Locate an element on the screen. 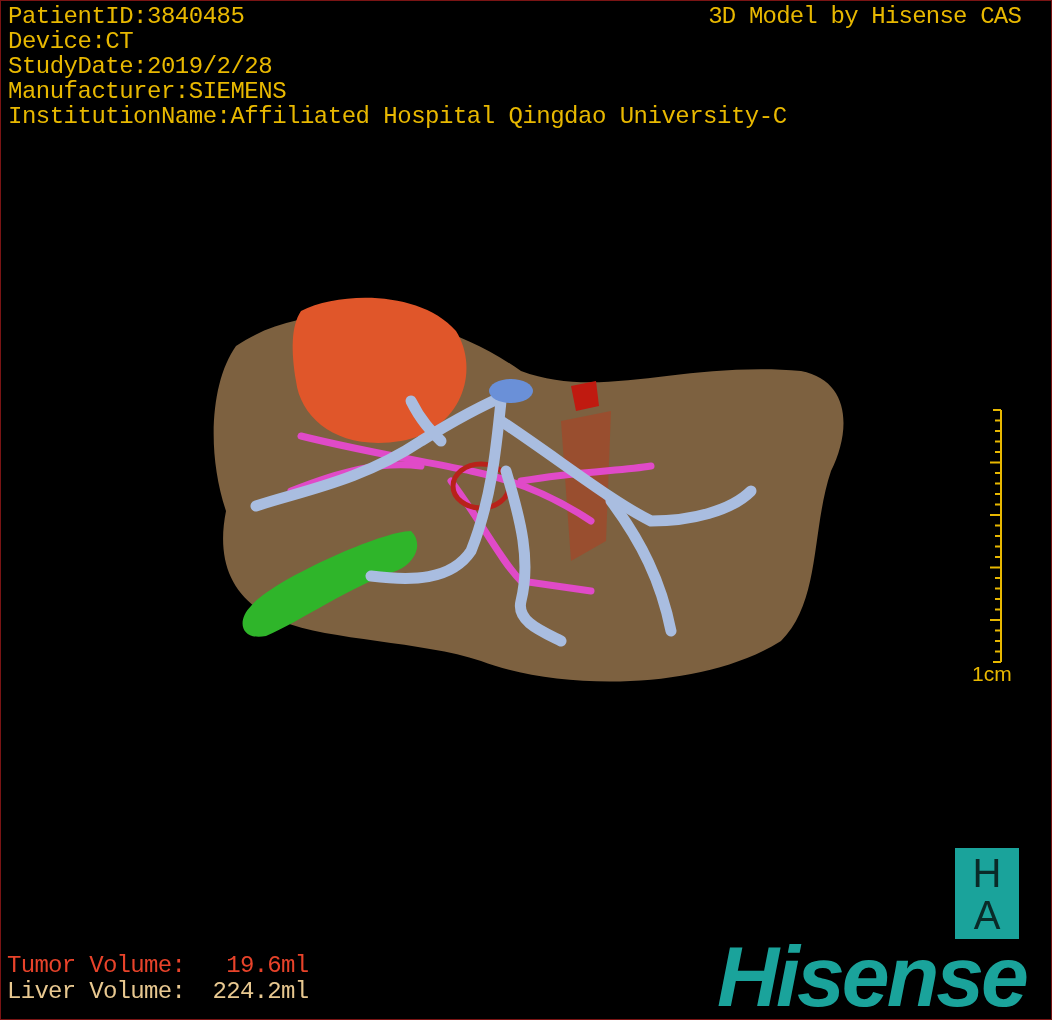  model-credit-text: 3D Model by Hisense CAS is located at coordinates (864, 16).